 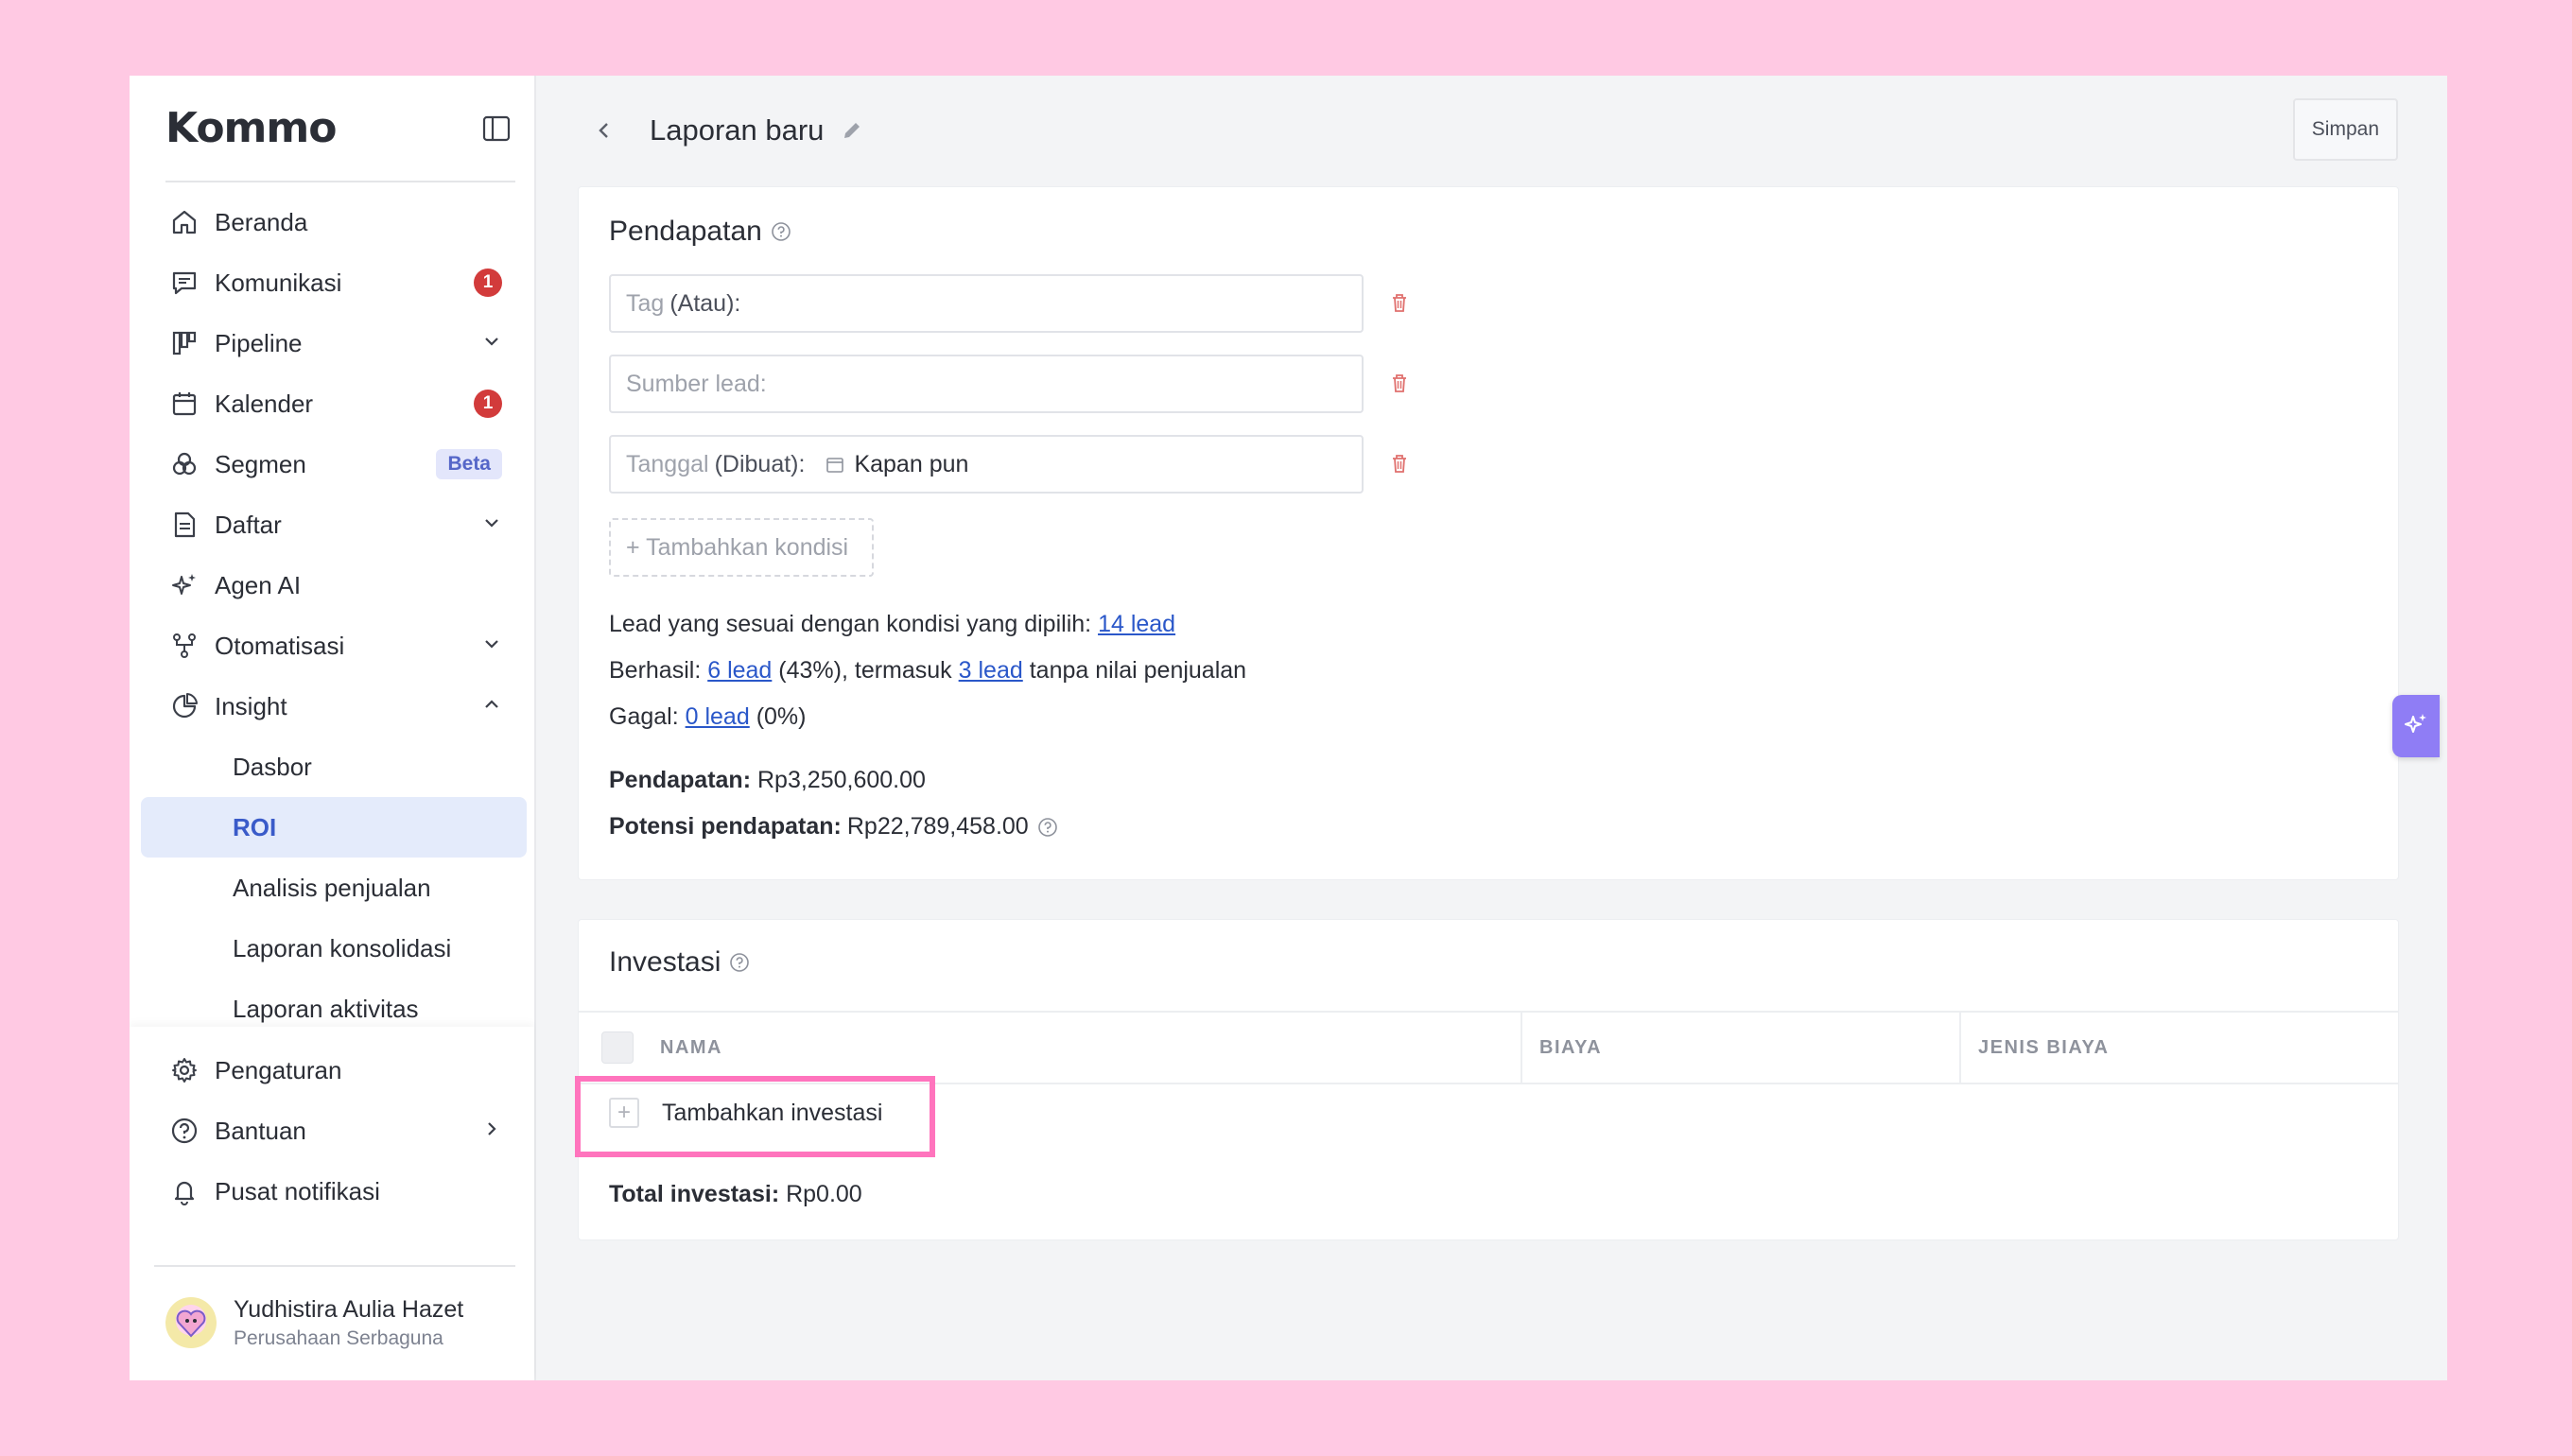 I want to click on sidebar-item-pipeline: Pipeline, so click(x=334, y=343).